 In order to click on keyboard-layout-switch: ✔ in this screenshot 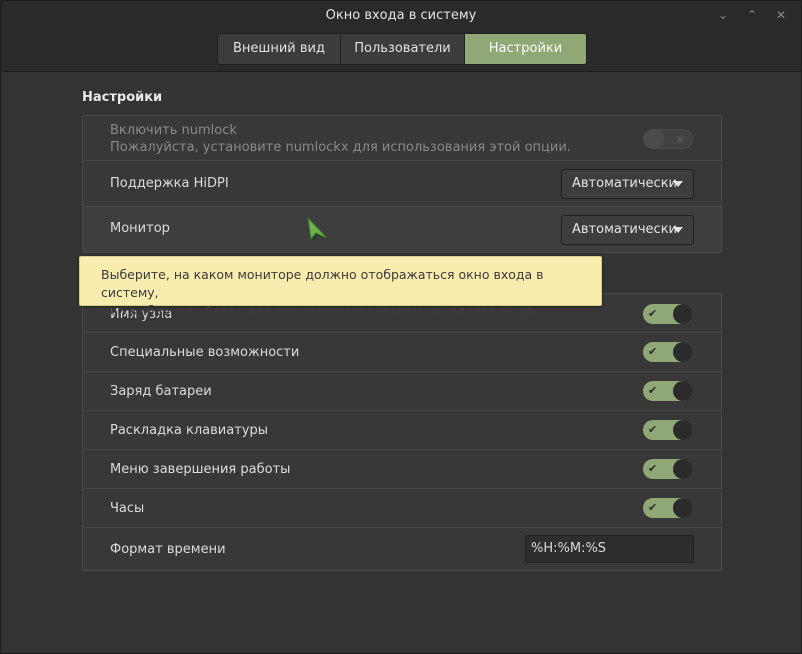, I will do `click(668, 430)`.